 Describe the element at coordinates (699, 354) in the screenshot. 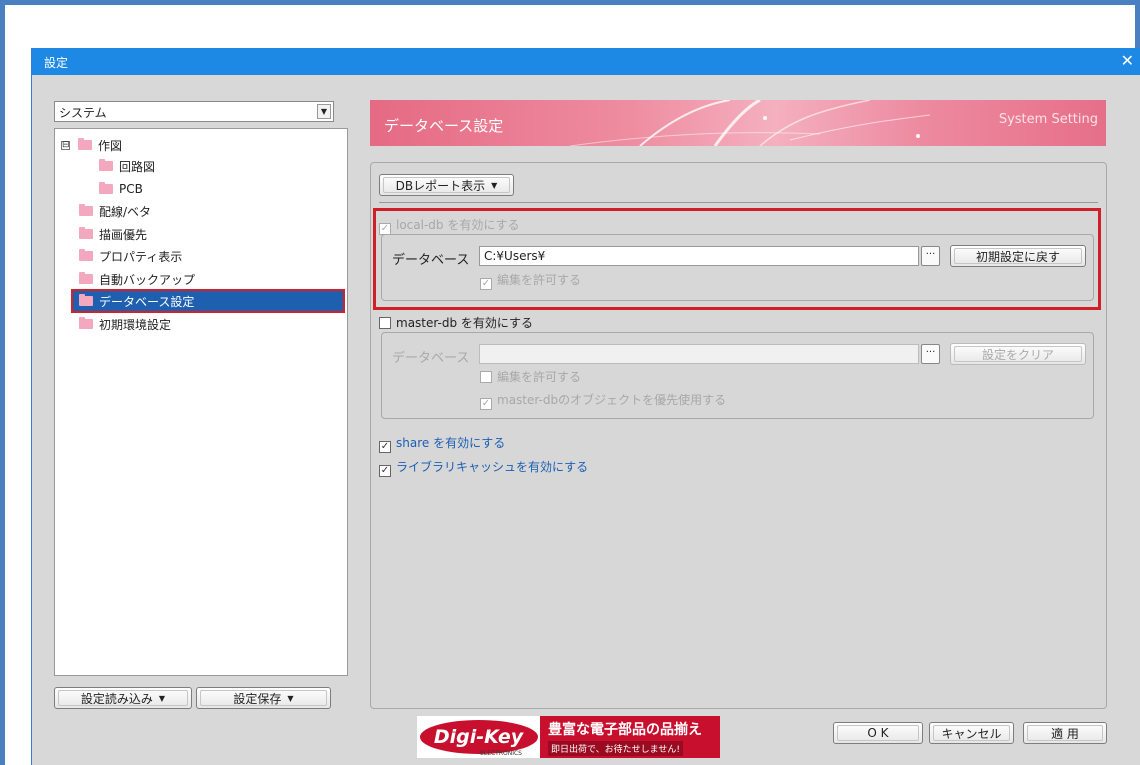

I see `master-db-path-field` at that location.